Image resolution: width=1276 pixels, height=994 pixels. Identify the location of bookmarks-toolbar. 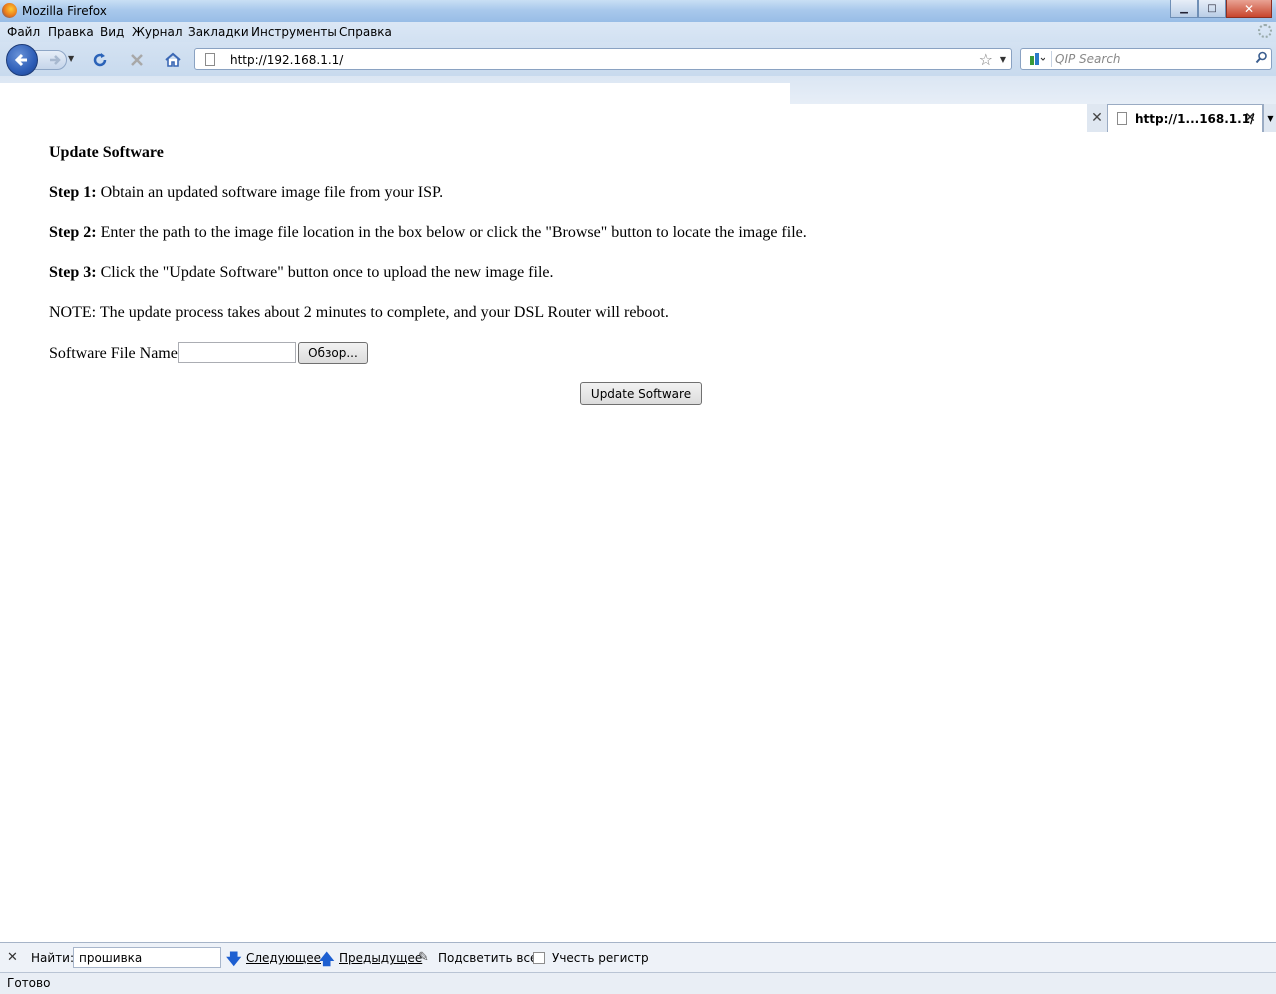
(638, 90).